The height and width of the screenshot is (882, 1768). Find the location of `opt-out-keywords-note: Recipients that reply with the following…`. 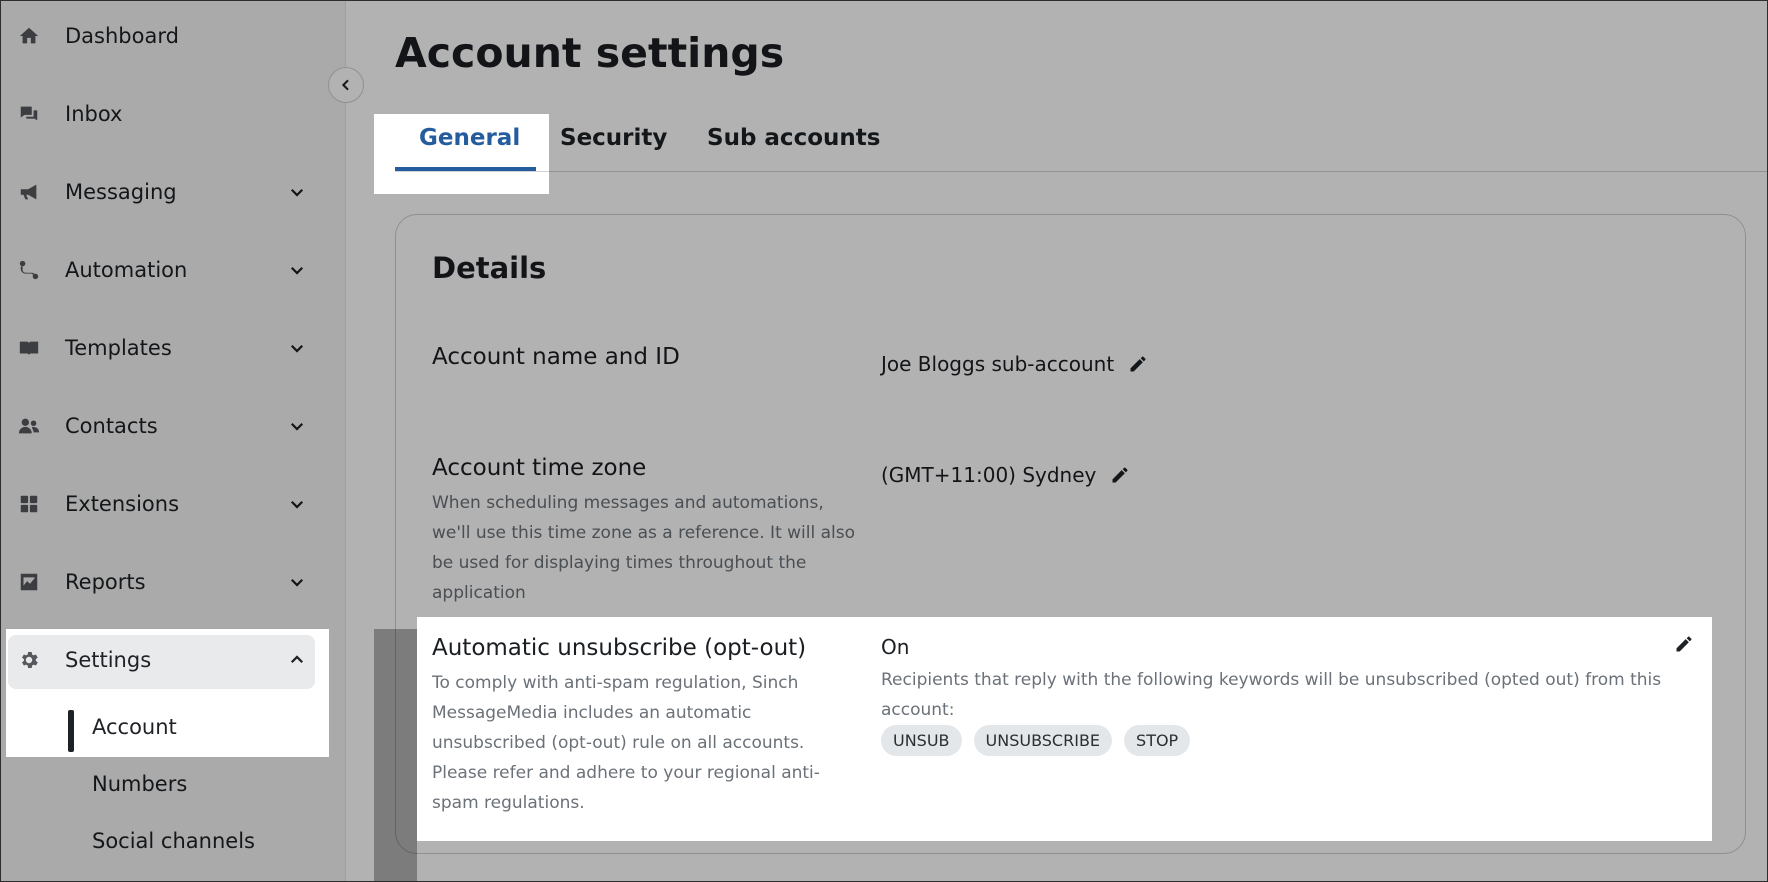

opt-out-keywords-note: Recipients that reply with the following… is located at coordinates (1271, 695).